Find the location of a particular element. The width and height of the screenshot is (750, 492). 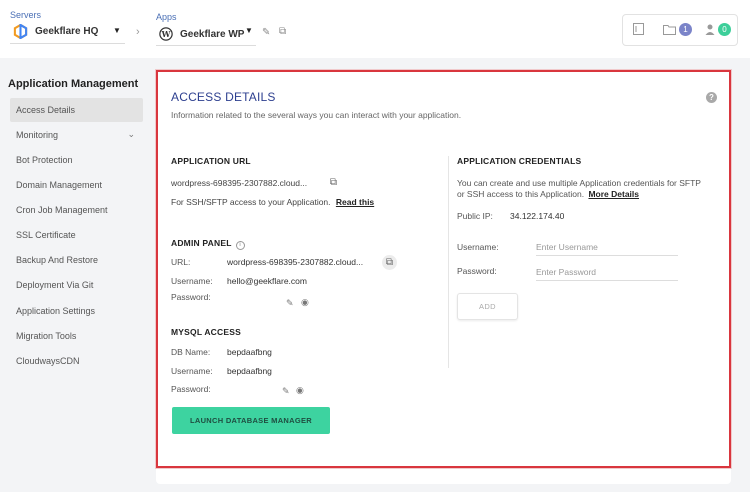

ssh-note-text: For SSH/SFTP access to your Application. is located at coordinates (251, 202).